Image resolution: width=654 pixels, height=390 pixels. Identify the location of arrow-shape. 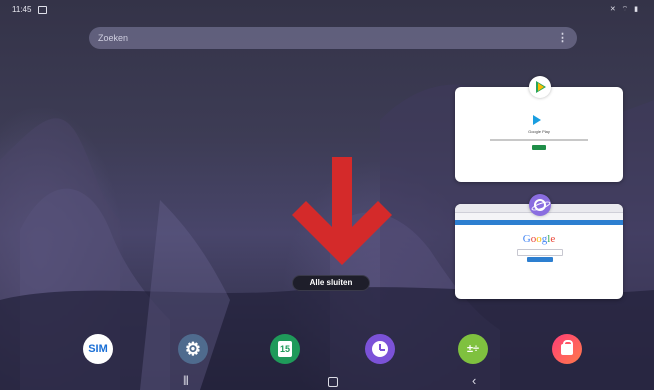
(342, 211).